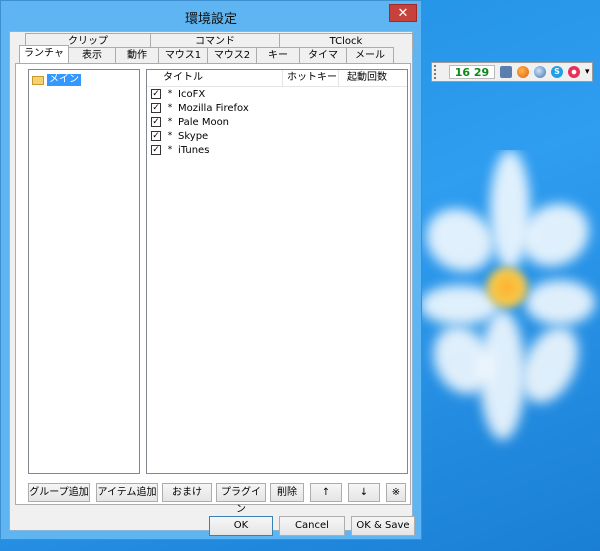 The width and height of the screenshot is (600, 551). What do you see at coordinates (59, 492) in the screenshot?
I see `add-group-button: グループ追加` at bounding box center [59, 492].